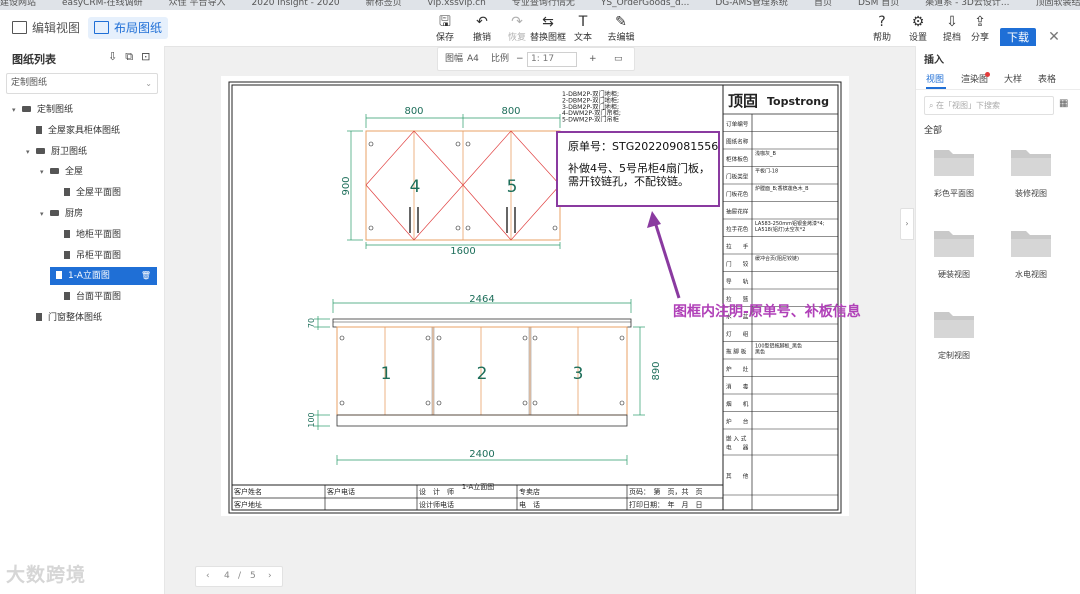 The image size is (1080, 594). I want to click on dim-lower-top: 2464, so click(481, 299).